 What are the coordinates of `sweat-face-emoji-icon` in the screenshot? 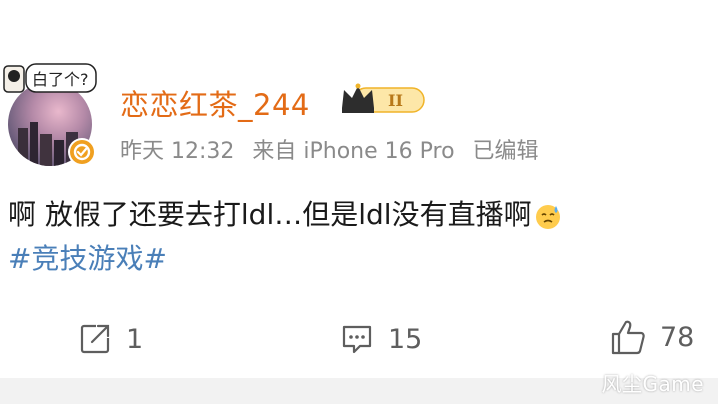 It's located at (548, 216).